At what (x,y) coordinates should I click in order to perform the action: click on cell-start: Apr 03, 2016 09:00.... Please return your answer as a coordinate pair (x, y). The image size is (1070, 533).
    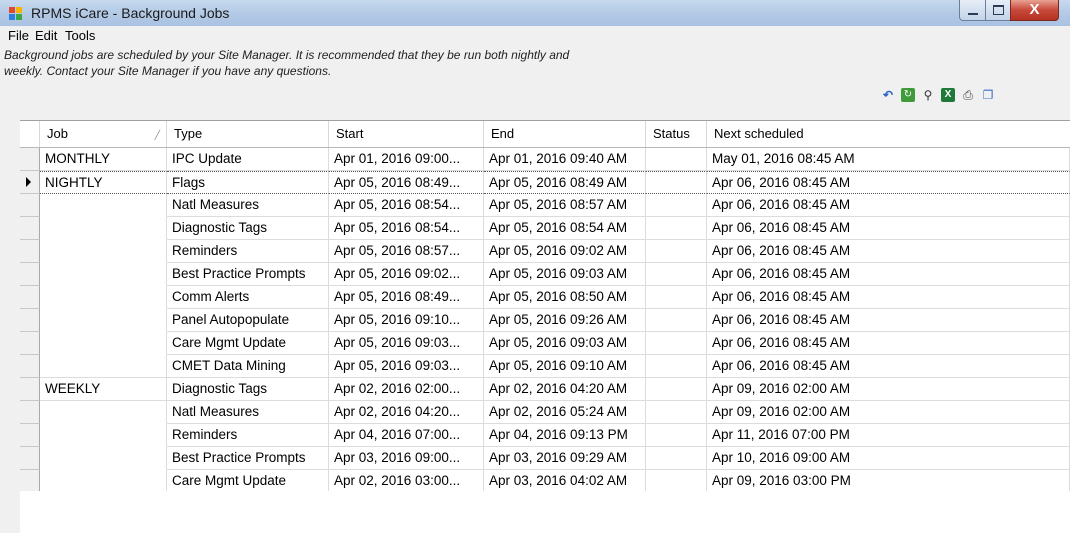
    Looking at the image, I should click on (406, 458).